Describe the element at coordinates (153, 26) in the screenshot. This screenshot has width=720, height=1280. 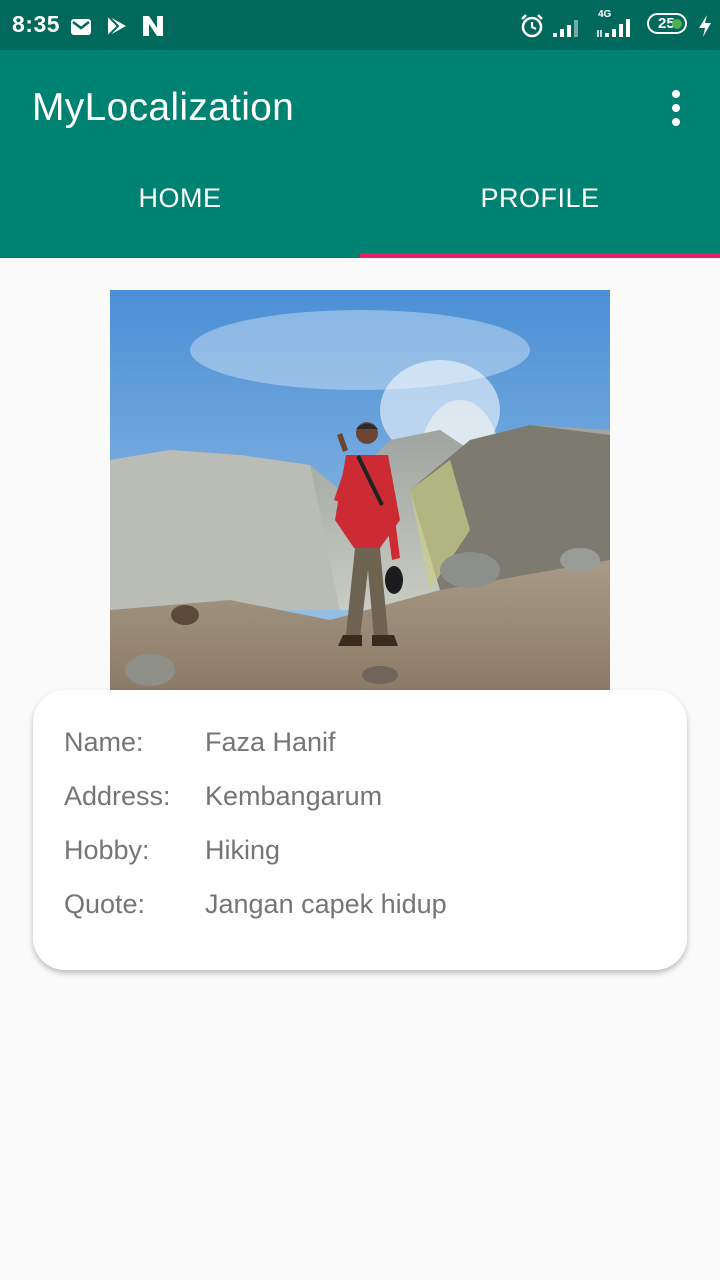
I see `n-icon` at that location.